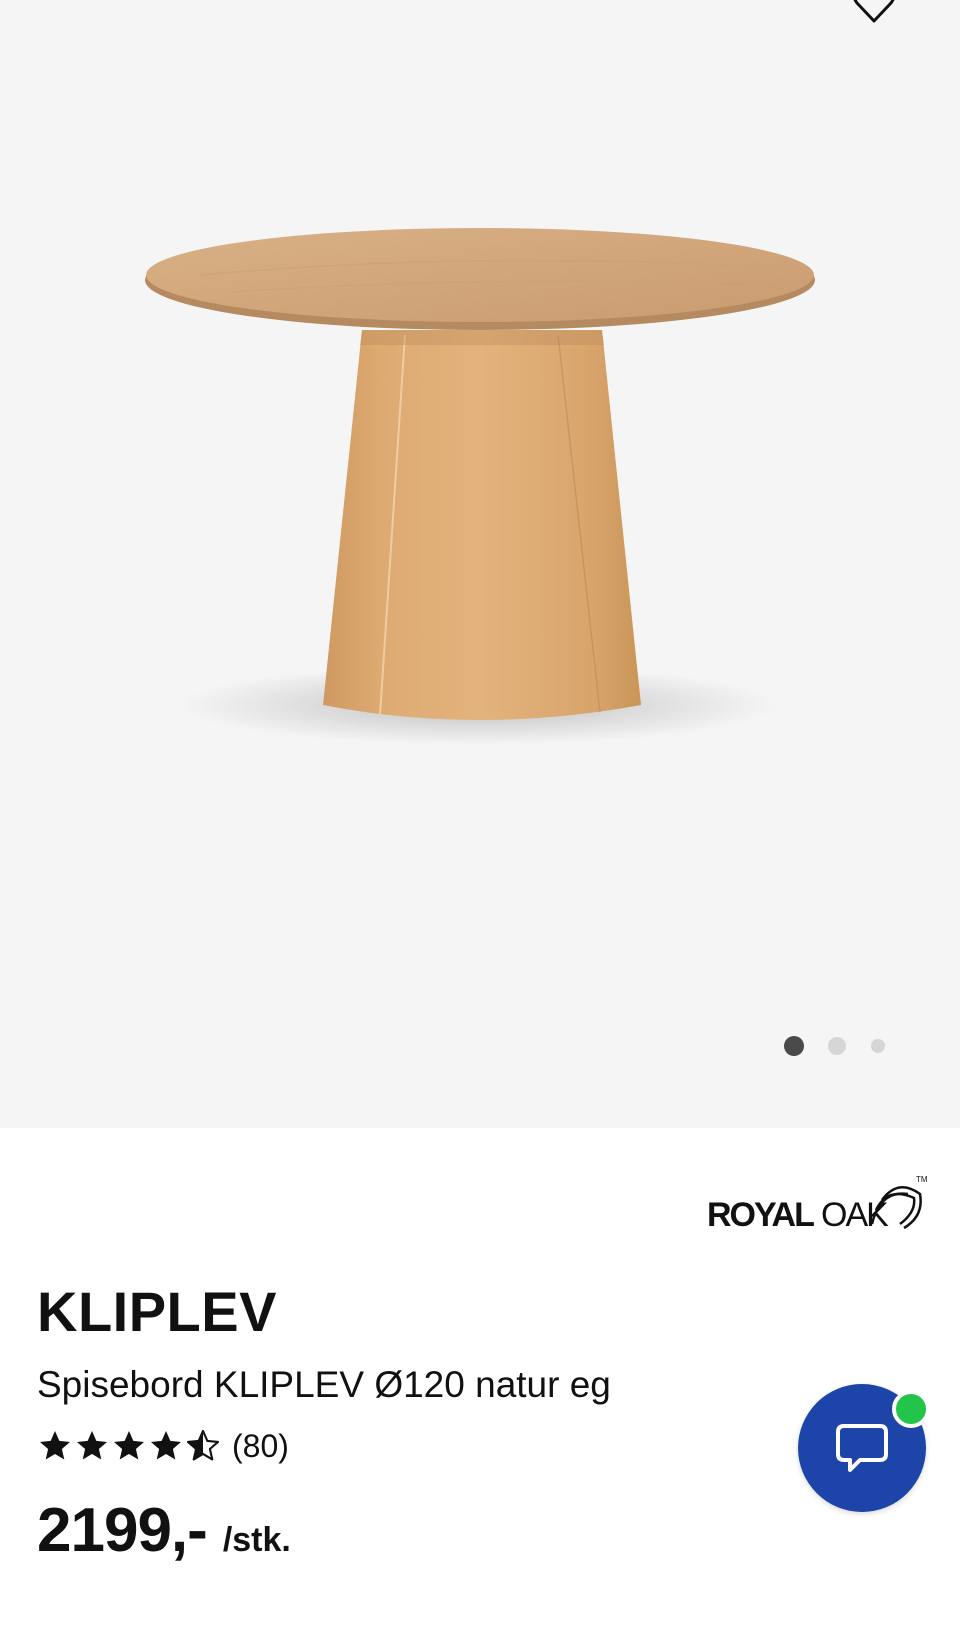  Describe the element at coordinates (862, 1448) in the screenshot. I see `speech-bubble-icon` at that location.